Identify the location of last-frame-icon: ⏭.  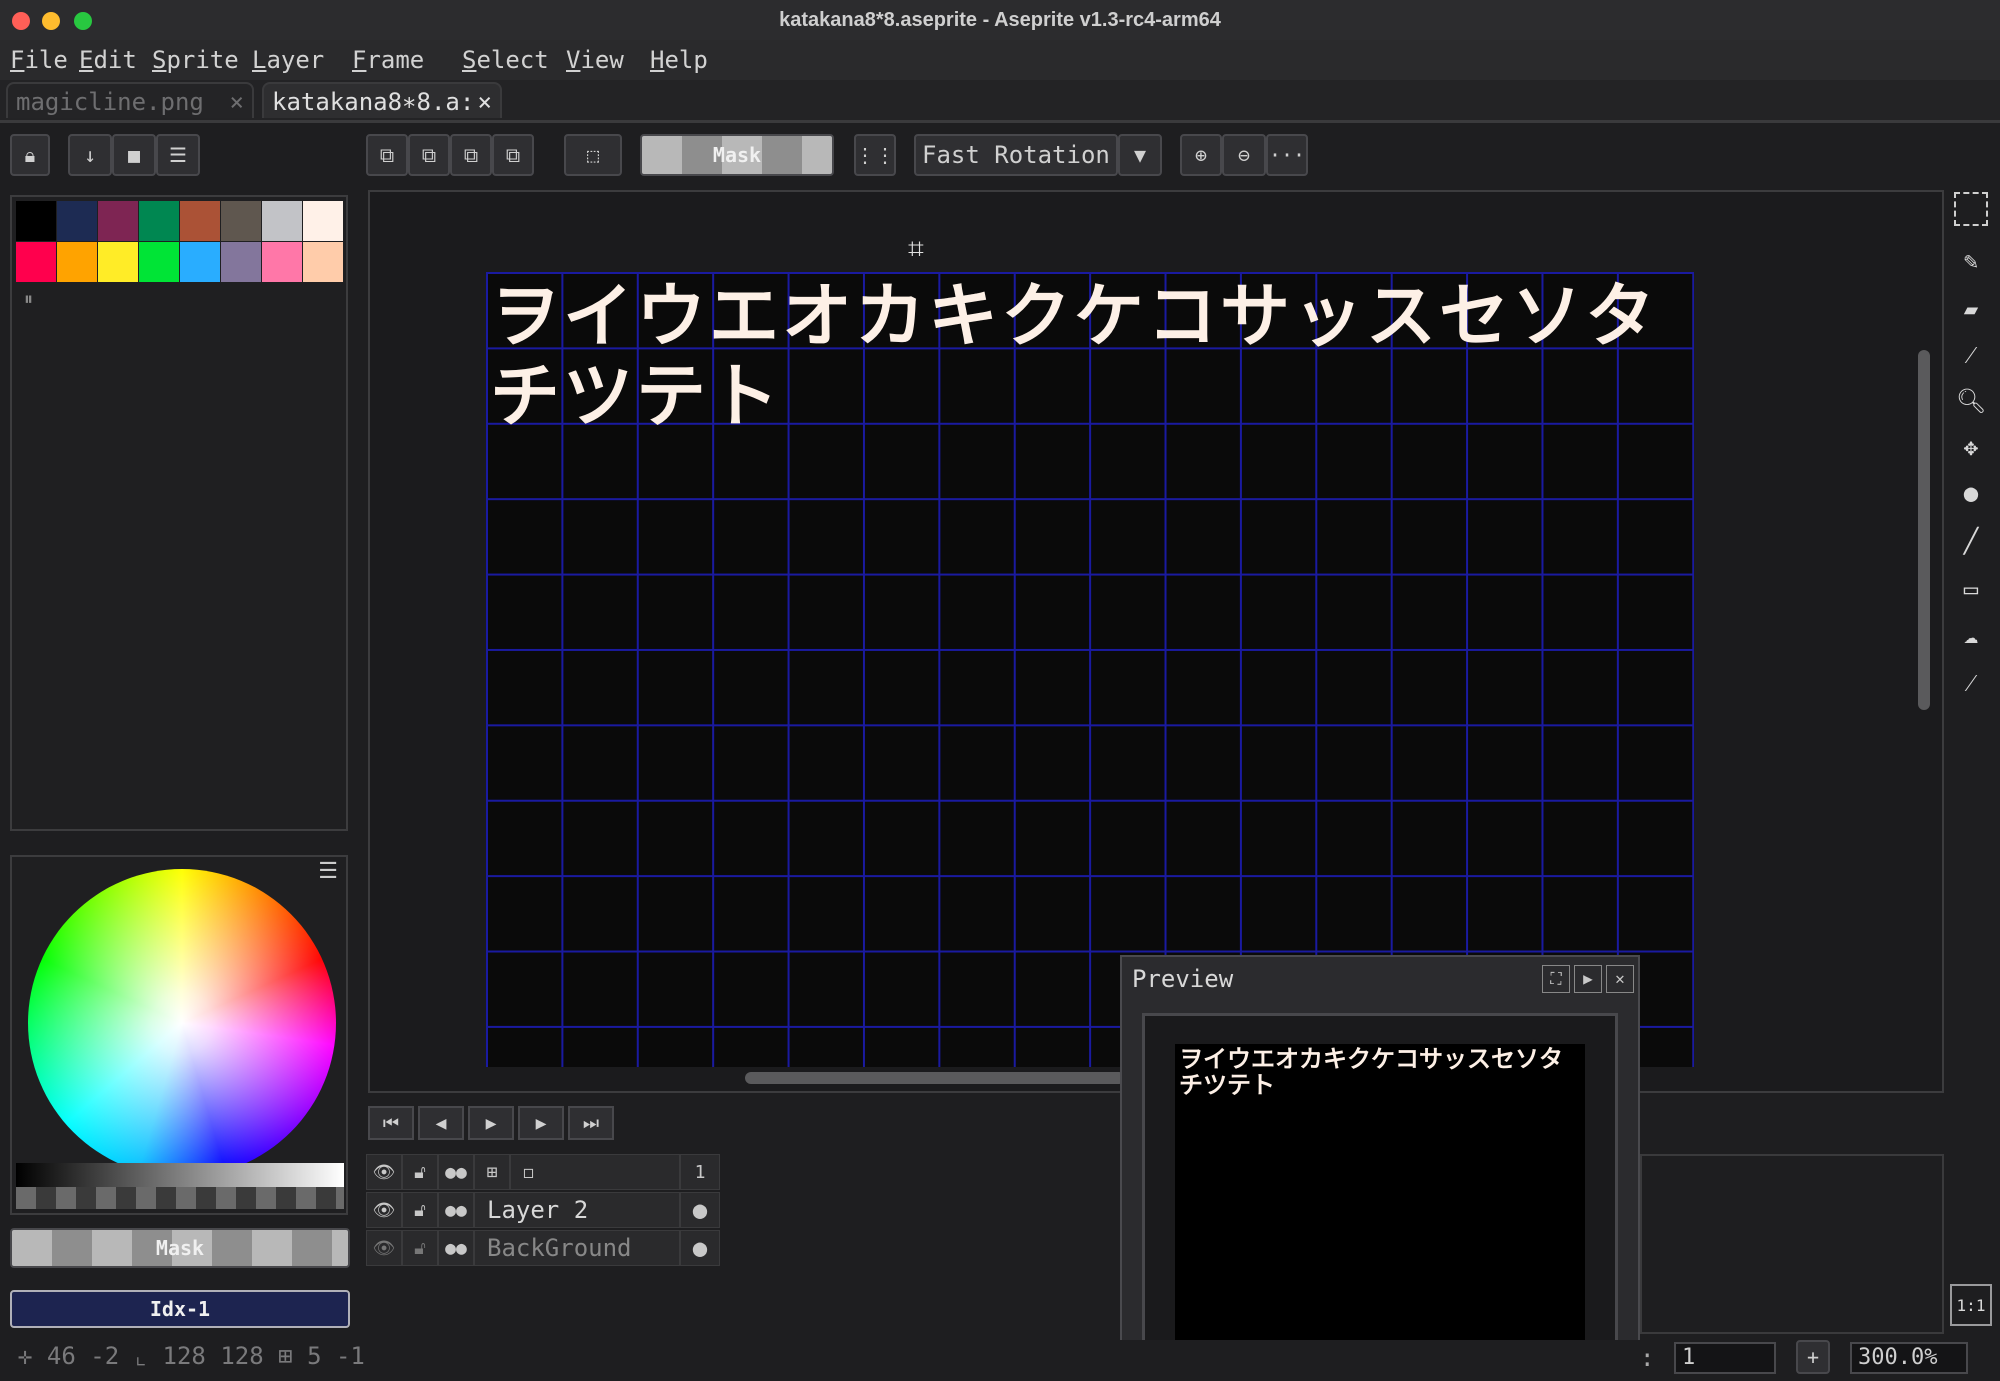
(591, 1123).